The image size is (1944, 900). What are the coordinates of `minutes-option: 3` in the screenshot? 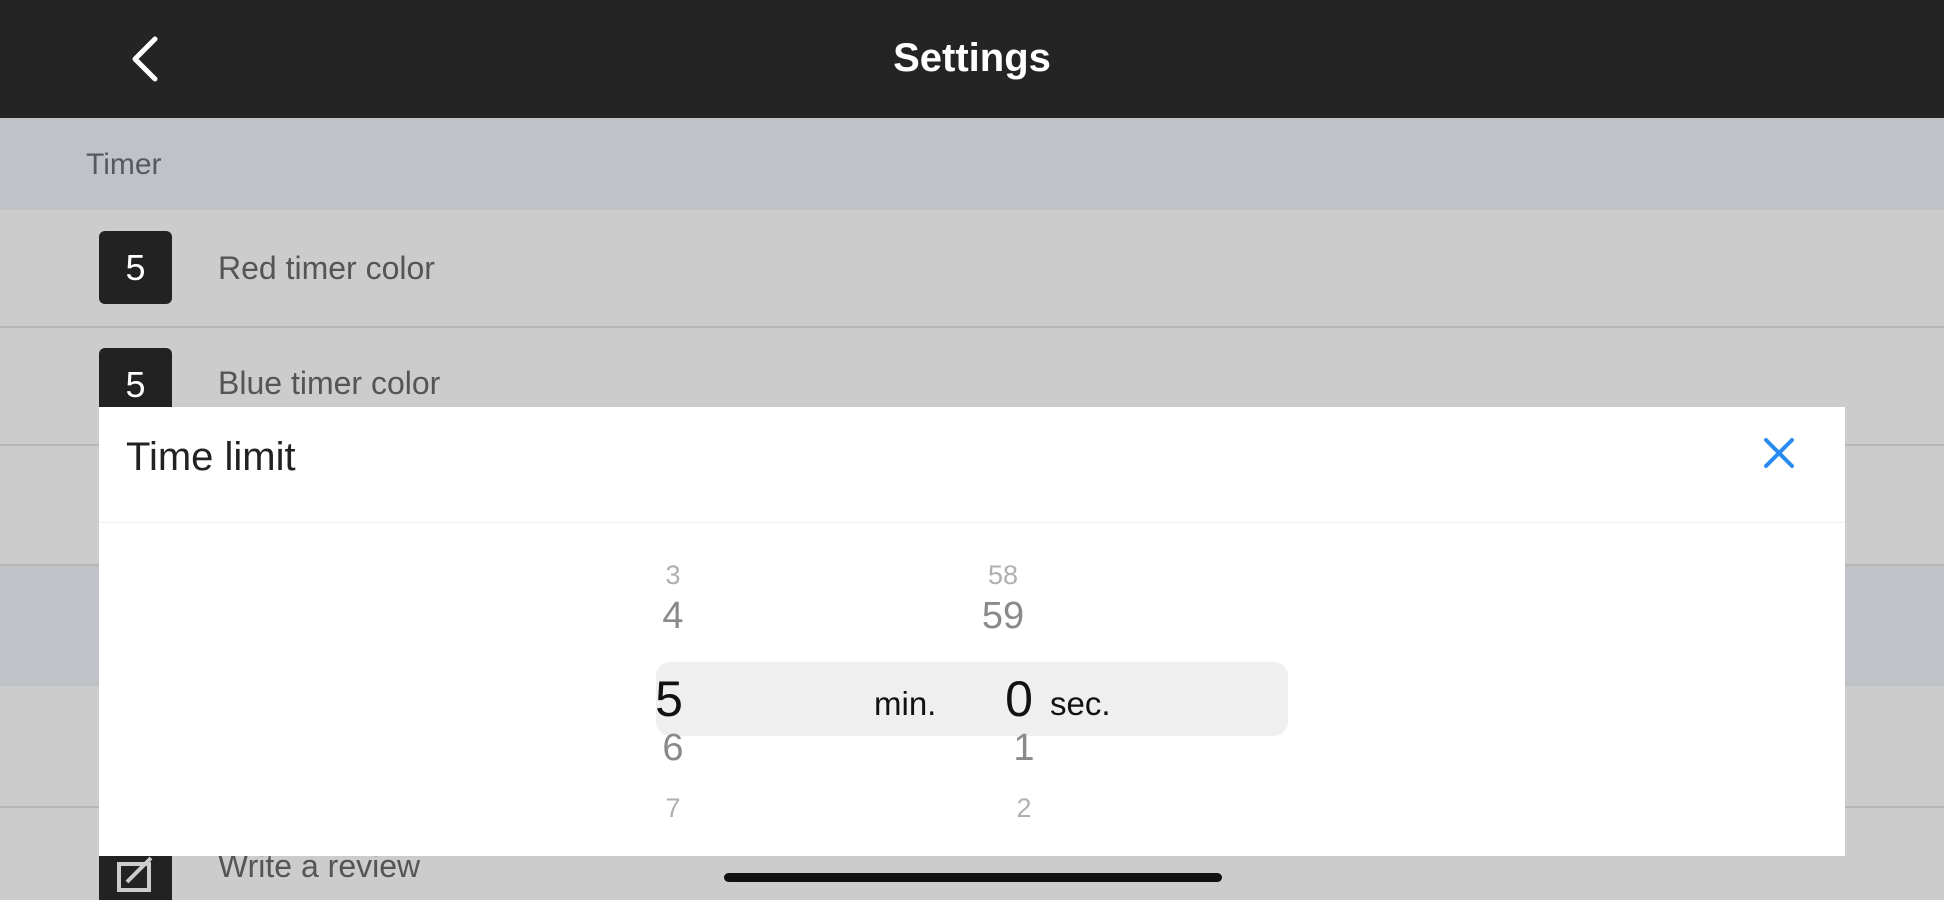 It's located at (673, 575).